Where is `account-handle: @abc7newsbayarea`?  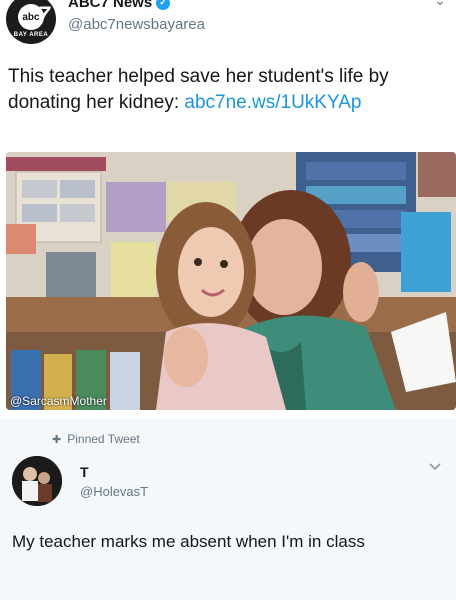 account-handle: @abc7newsbayarea is located at coordinates (136, 24).